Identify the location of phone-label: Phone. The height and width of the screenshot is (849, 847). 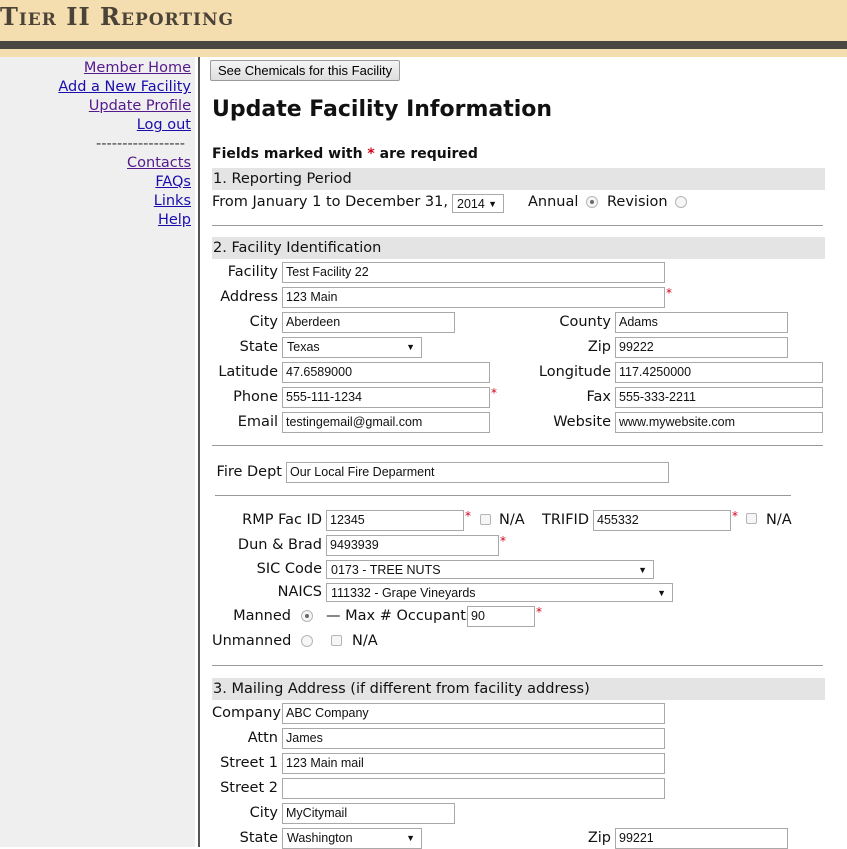
(255, 397).